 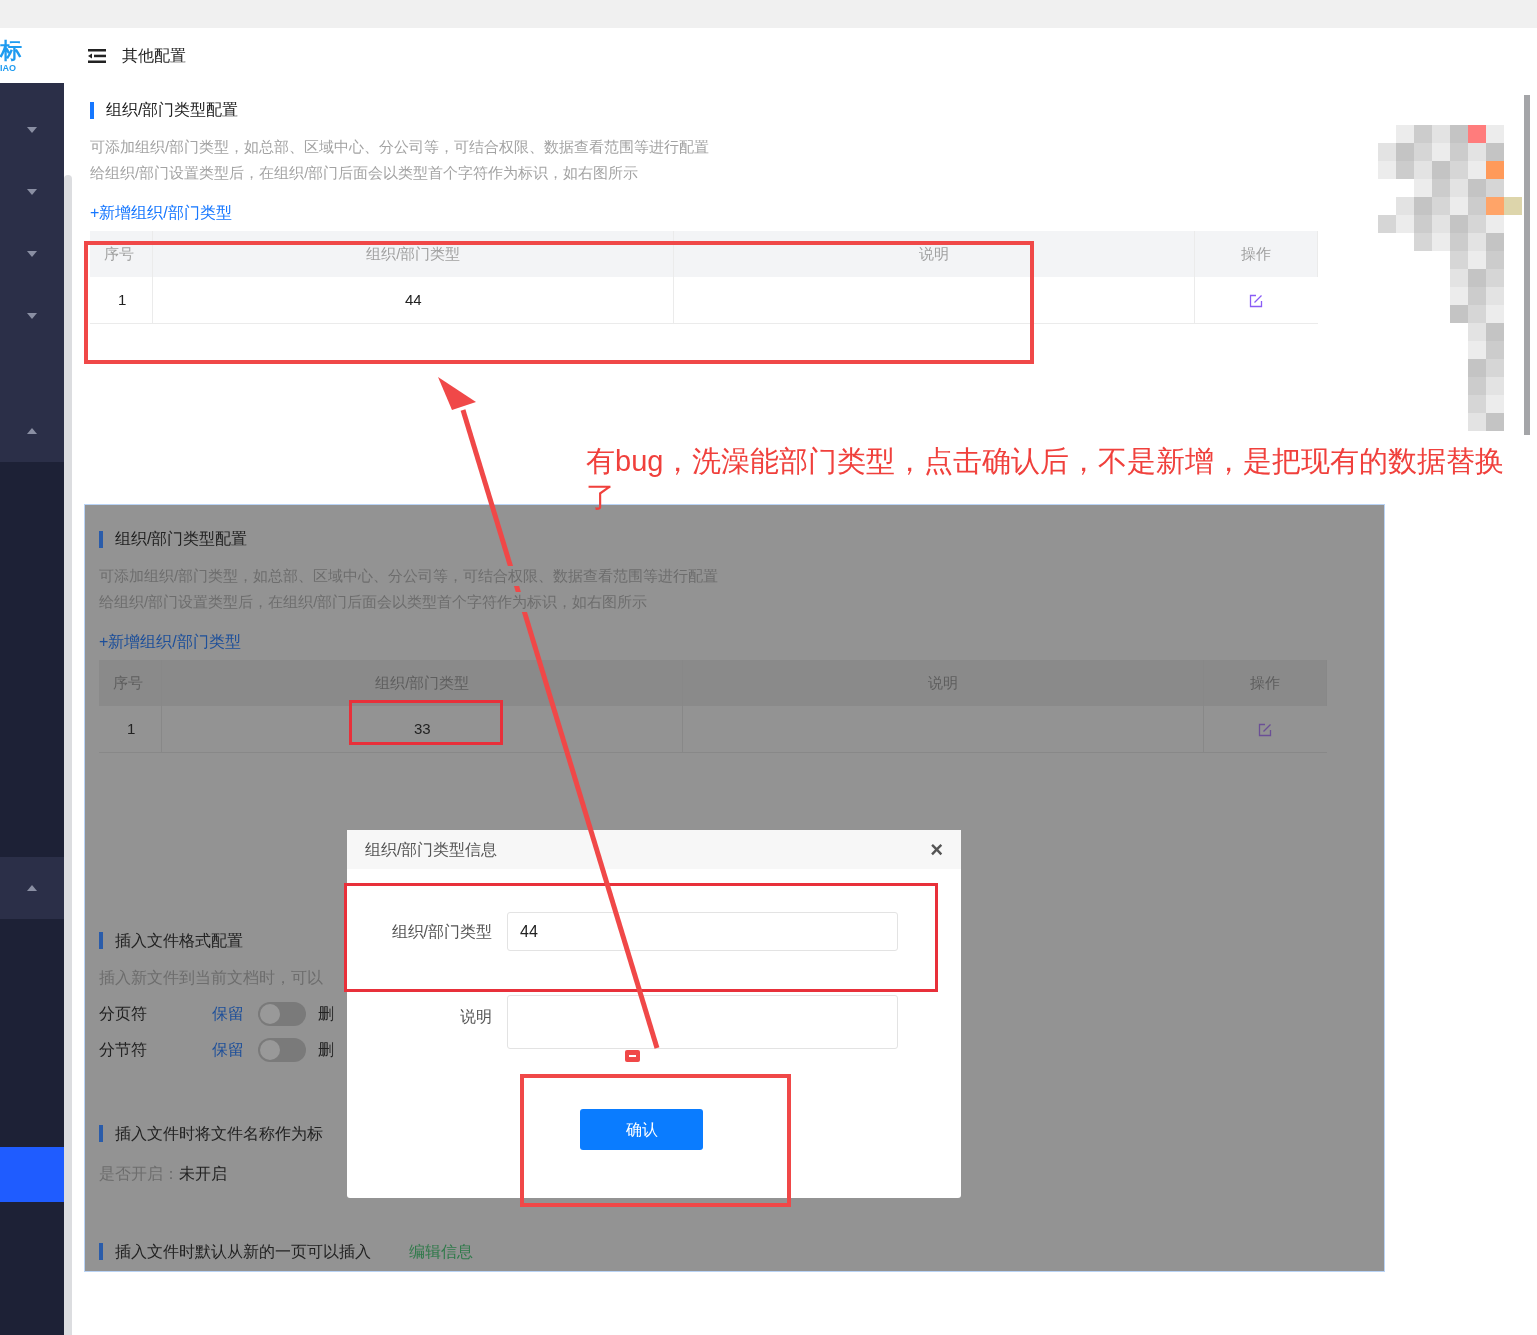 What do you see at coordinates (1256, 254) in the screenshot?
I see `column-header: 操作` at bounding box center [1256, 254].